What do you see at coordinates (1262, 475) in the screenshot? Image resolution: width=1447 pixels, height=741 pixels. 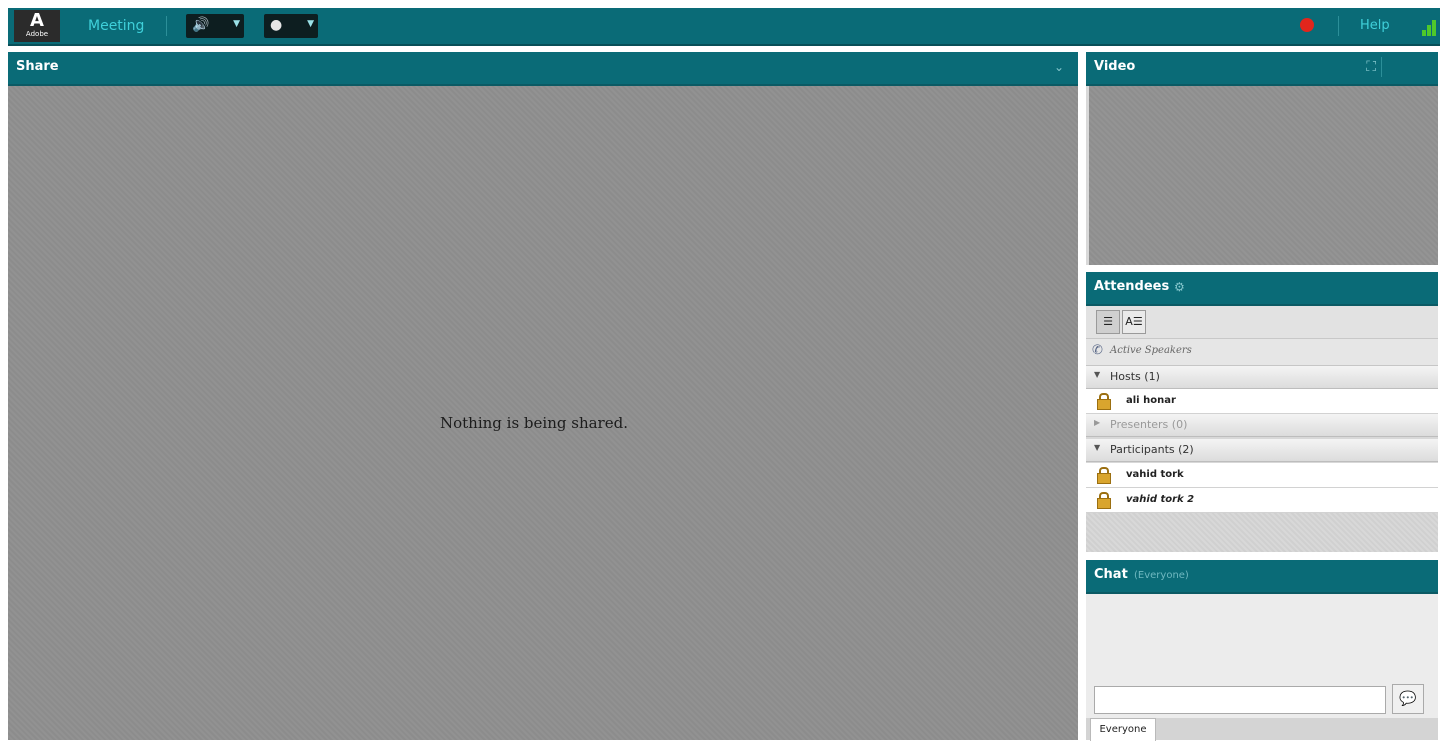 I see `attendee-row: vahid tork` at bounding box center [1262, 475].